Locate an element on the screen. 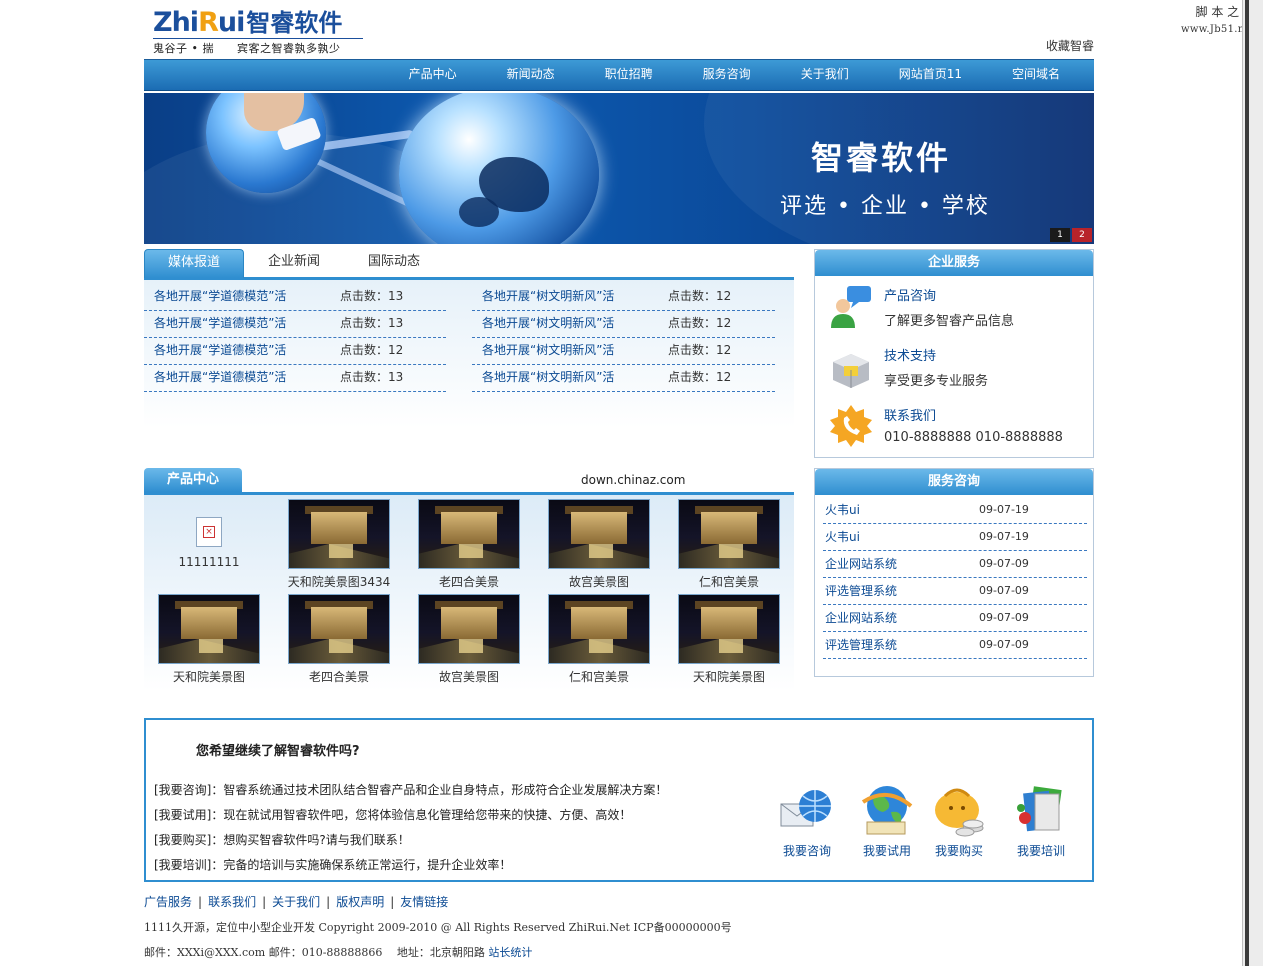 The image size is (1263, 966). product-item: × 11111111 is located at coordinates (209, 543).